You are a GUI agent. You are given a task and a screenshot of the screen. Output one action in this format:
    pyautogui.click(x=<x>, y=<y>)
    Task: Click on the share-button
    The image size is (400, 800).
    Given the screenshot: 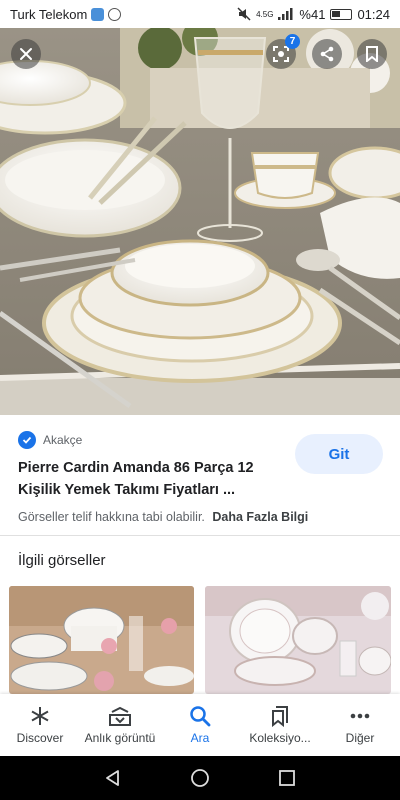 What is the action you would take?
    pyautogui.click(x=327, y=54)
    